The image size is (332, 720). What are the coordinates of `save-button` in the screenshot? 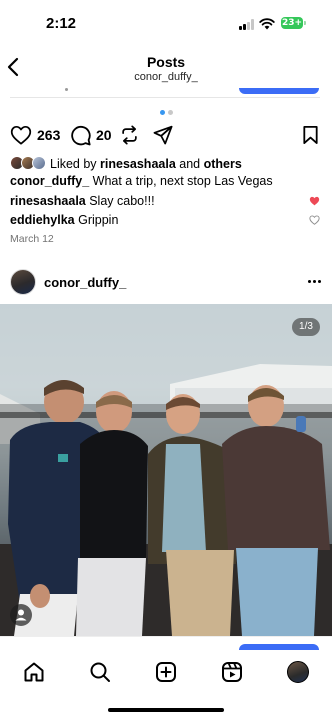 It's located at (310, 135).